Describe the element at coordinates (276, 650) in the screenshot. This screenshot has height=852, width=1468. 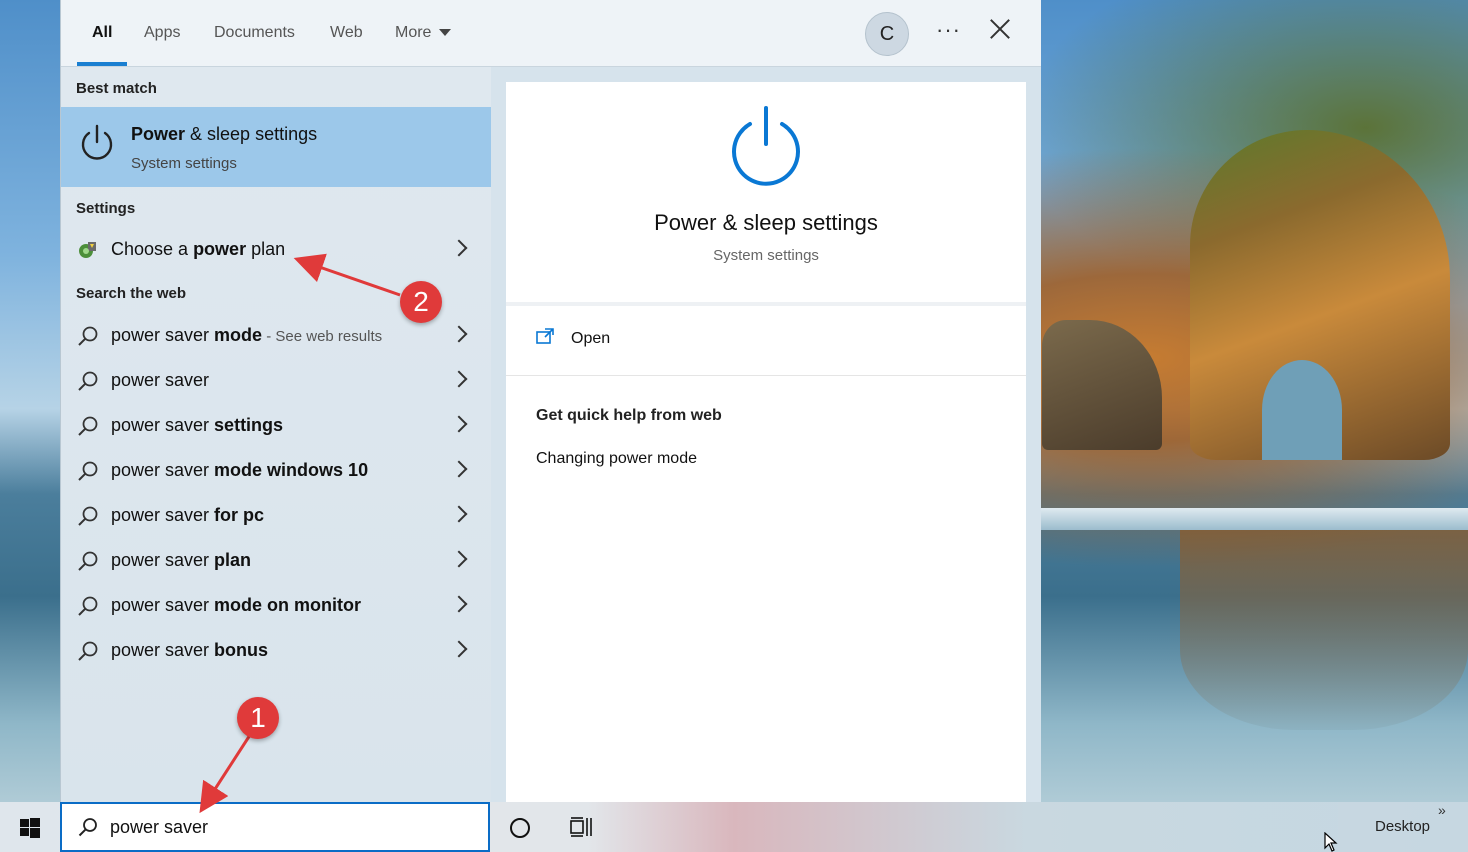
I see `web-result-item: power saver bonus` at that location.